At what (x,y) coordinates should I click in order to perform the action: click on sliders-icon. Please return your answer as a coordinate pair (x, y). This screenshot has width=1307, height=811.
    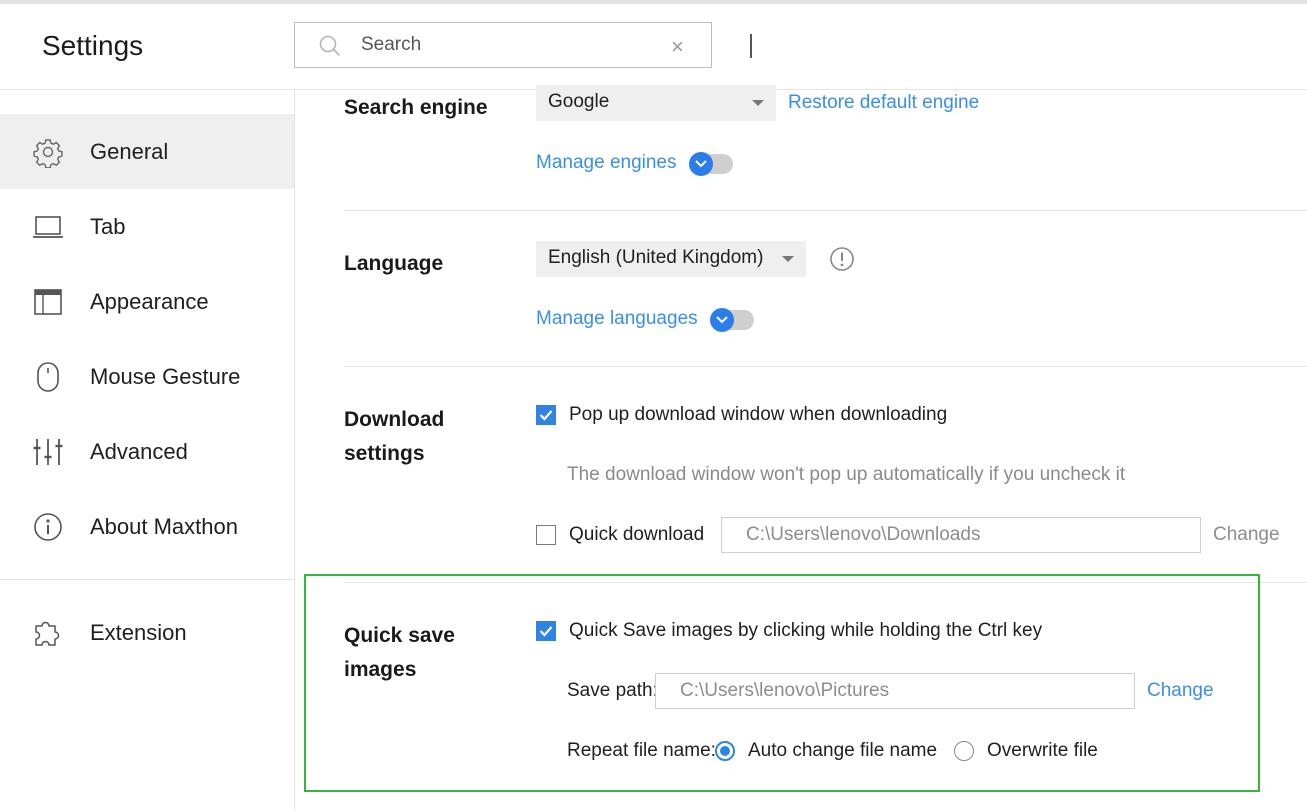
    Looking at the image, I should click on (48, 452).